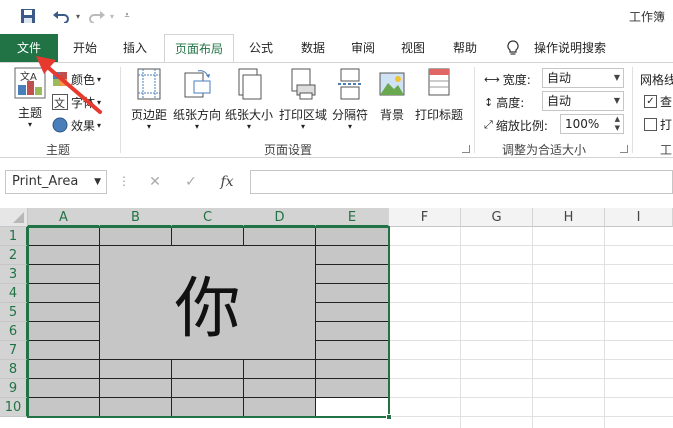  Describe the element at coordinates (97, 182) in the screenshot. I see `chevron-down-icon: ▼` at that location.